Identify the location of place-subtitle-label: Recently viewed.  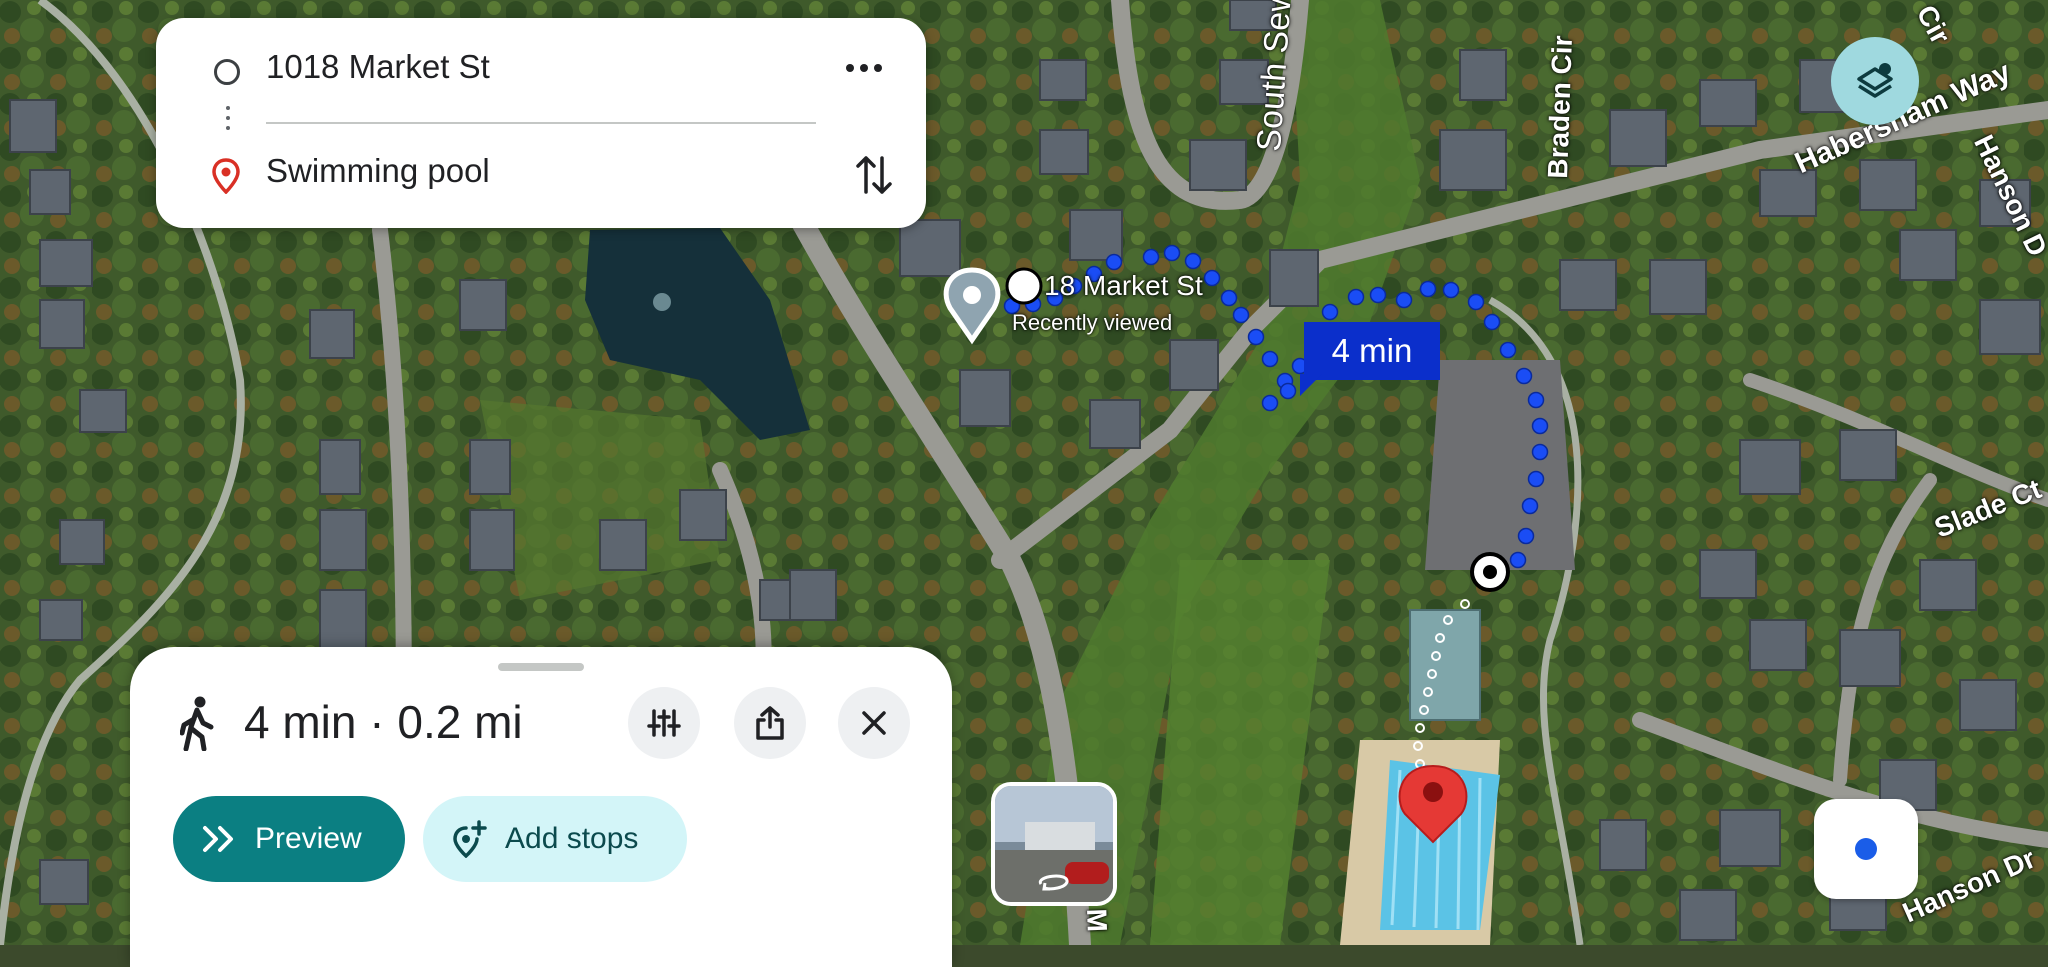
(1092, 322).